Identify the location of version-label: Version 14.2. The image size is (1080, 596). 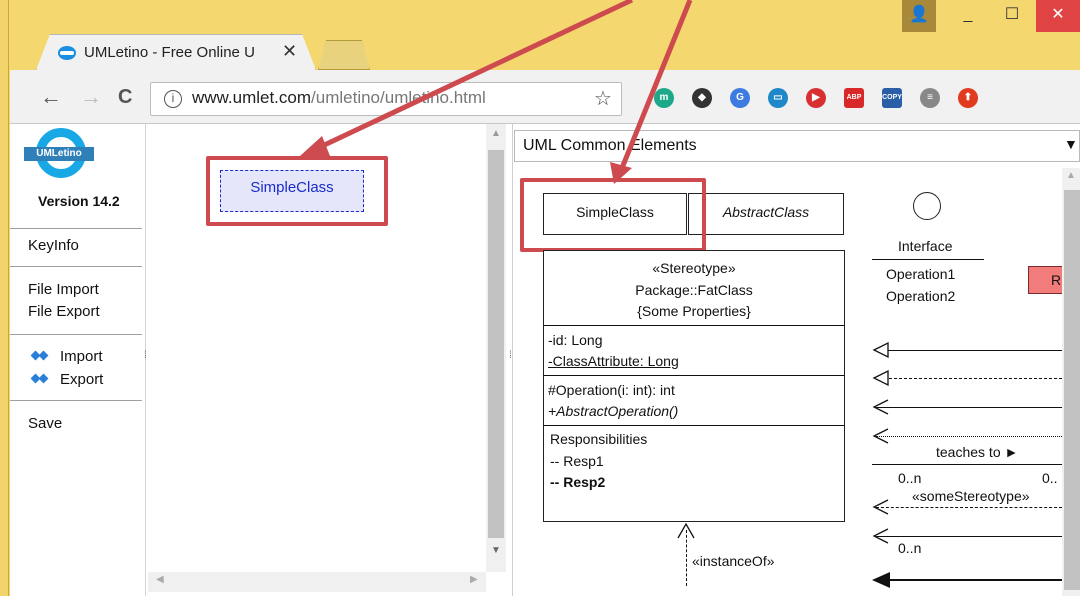
(79, 201).